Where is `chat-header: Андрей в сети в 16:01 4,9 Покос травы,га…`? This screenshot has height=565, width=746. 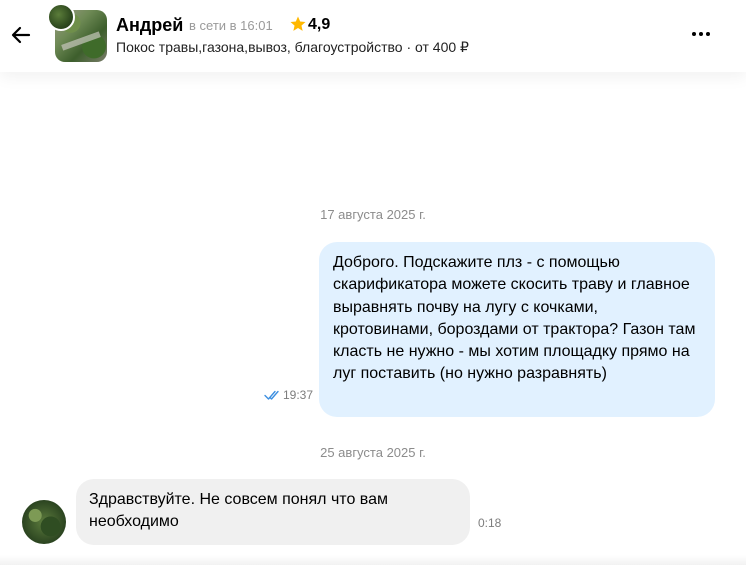 chat-header: Андрей в сети в 16:01 4,9 Покос травы,га… is located at coordinates (373, 36).